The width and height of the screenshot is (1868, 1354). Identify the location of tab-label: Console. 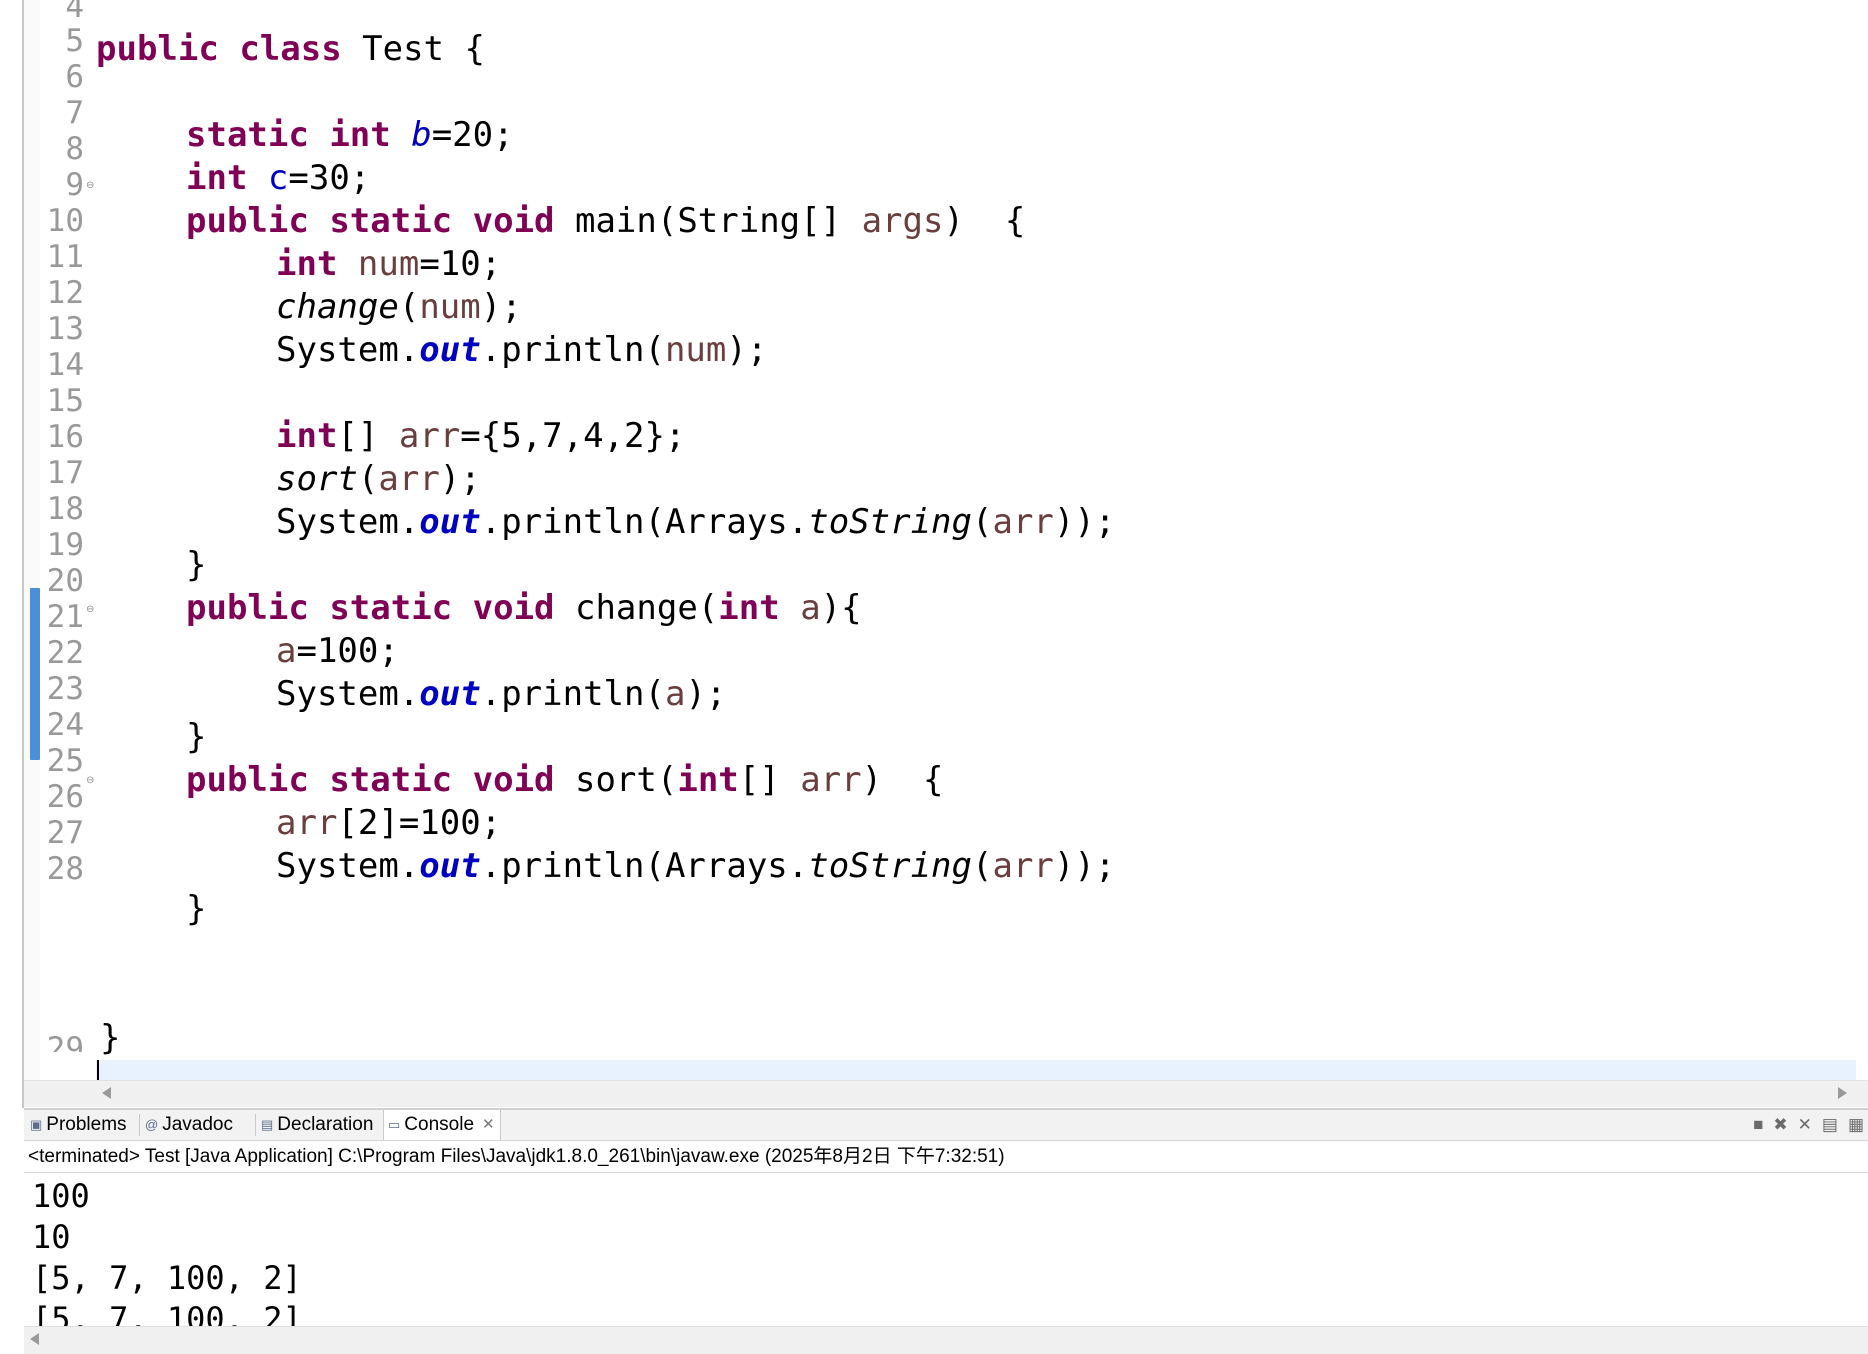
(439, 1124).